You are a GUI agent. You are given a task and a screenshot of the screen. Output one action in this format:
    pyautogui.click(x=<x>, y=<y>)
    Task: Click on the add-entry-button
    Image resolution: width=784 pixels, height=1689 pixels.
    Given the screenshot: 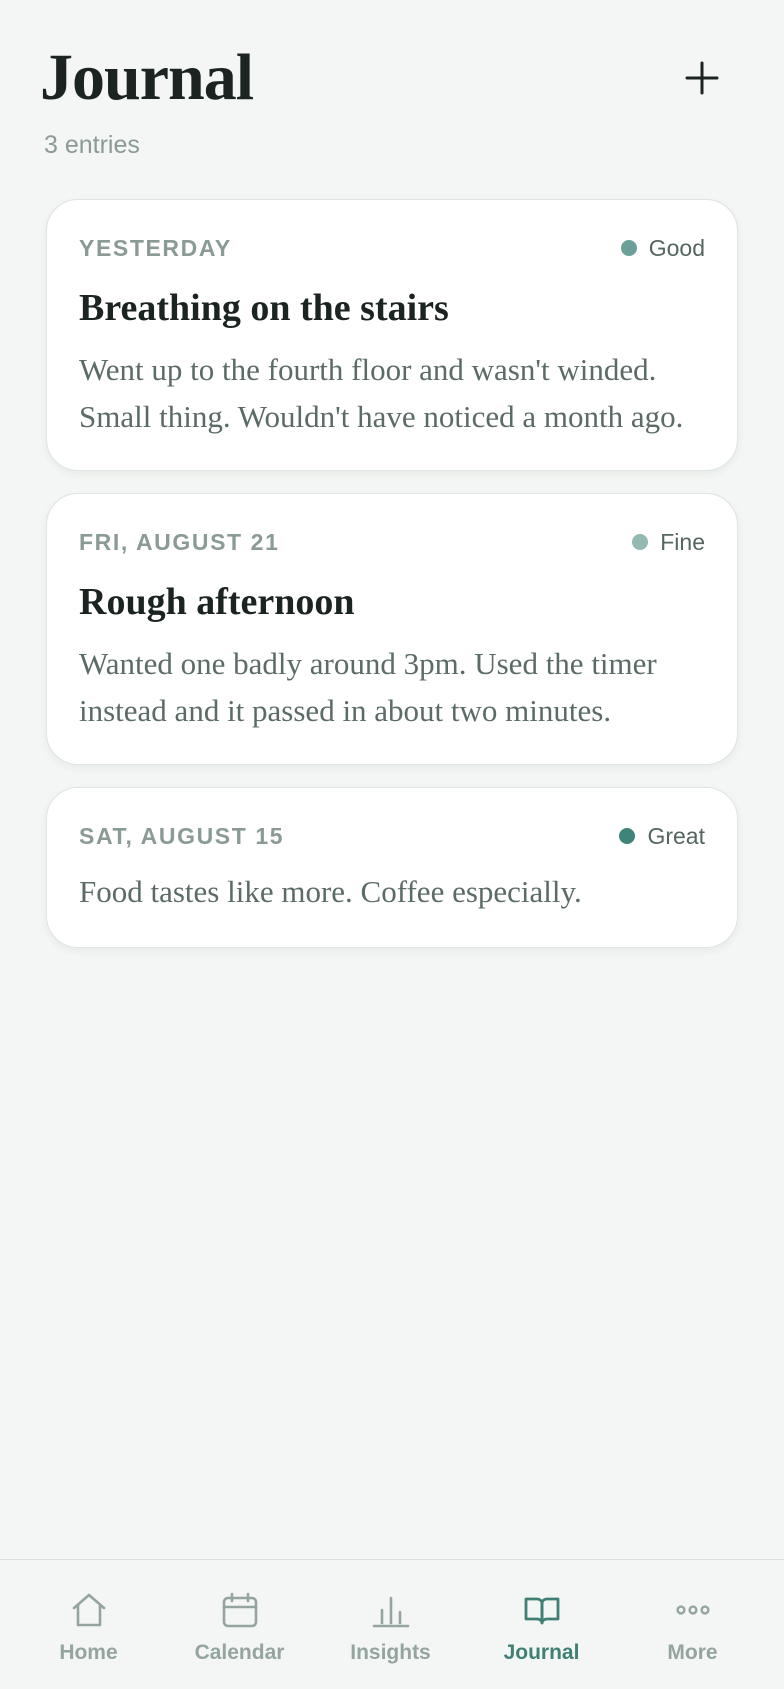 What is the action you would take?
    pyautogui.click(x=702, y=78)
    